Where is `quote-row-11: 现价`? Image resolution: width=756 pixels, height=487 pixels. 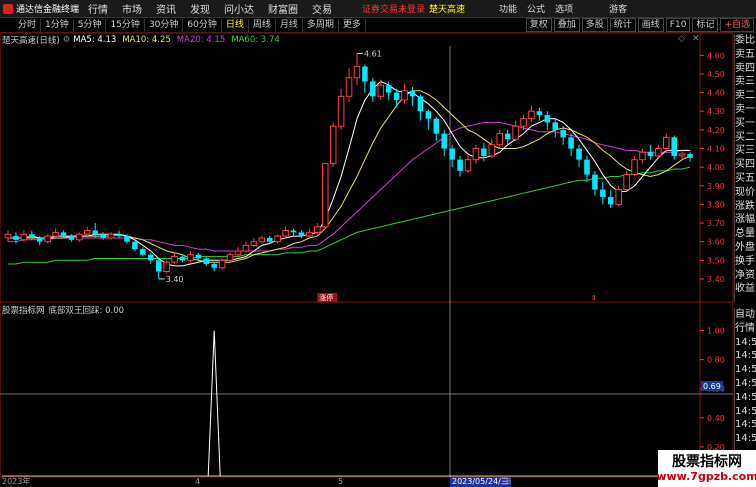
quote-row-11: 现价 is located at coordinates (745, 192).